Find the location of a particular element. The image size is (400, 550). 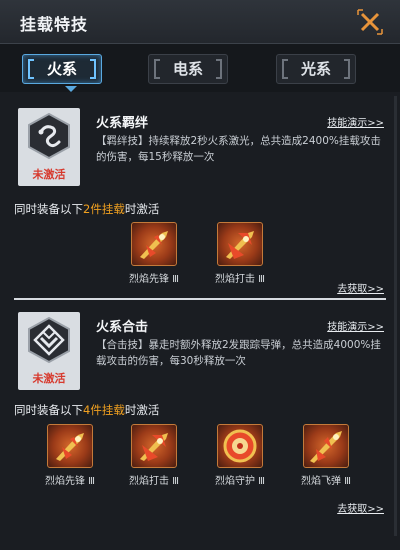

skill-icon-bond: 未激活 is located at coordinates (49, 147).